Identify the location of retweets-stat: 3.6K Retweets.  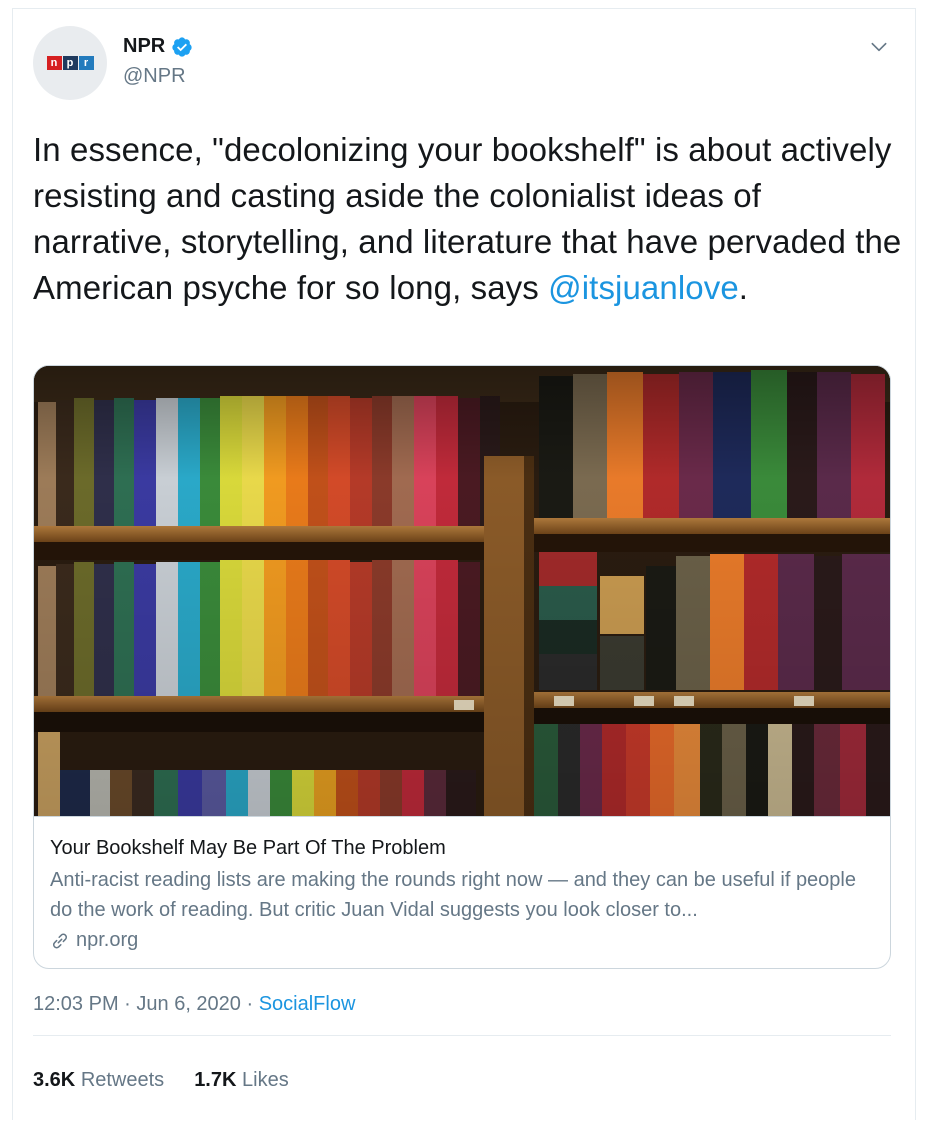
(98, 1080).